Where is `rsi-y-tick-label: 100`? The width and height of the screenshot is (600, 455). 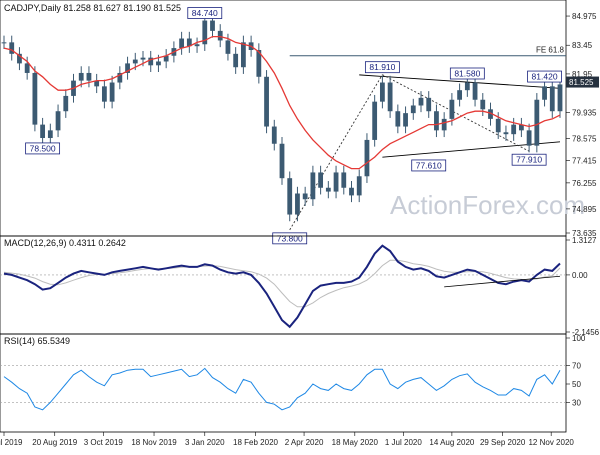 rsi-y-tick-label: 100 is located at coordinates (579, 338).